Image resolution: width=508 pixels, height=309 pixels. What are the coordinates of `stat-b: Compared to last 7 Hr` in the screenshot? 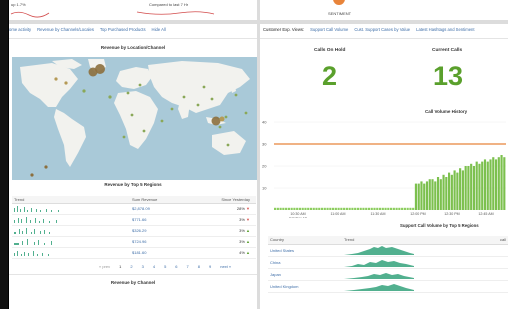 It's located at (169, 4).